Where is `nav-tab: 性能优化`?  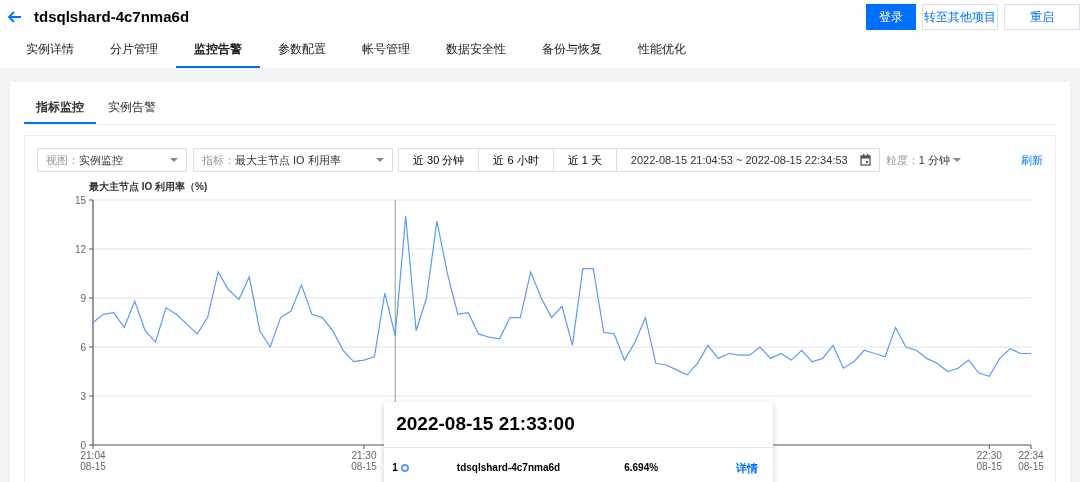 nav-tab: 性能优化 is located at coordinates (662, 52).